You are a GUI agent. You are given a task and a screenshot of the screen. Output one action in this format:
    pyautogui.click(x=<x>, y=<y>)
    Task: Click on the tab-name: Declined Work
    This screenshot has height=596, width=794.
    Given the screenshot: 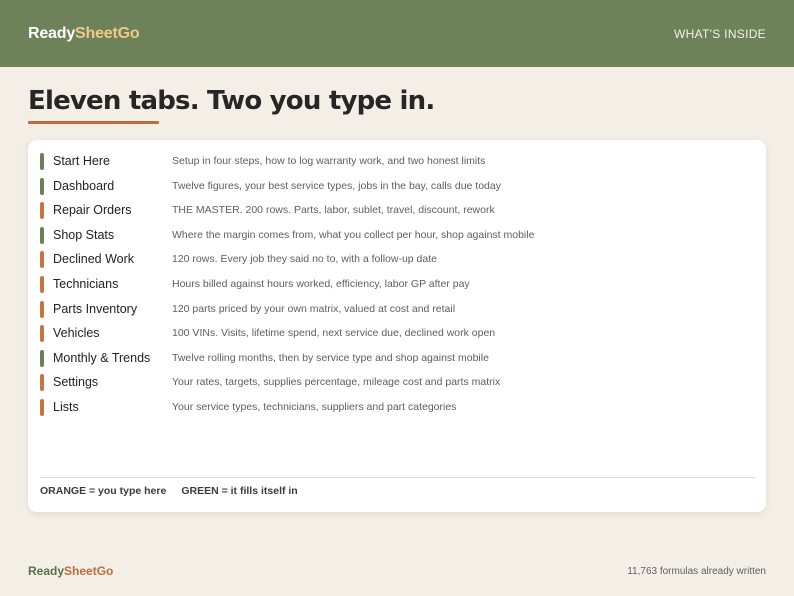 What is the action you would take?
    pyautogui.click(x=94, y=259)
    